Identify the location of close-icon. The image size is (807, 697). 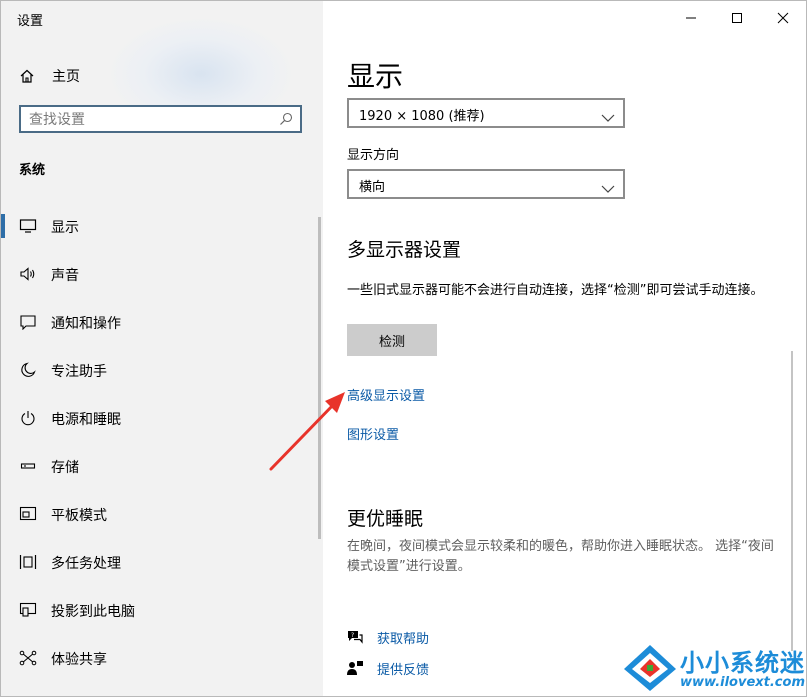
(783, 18).